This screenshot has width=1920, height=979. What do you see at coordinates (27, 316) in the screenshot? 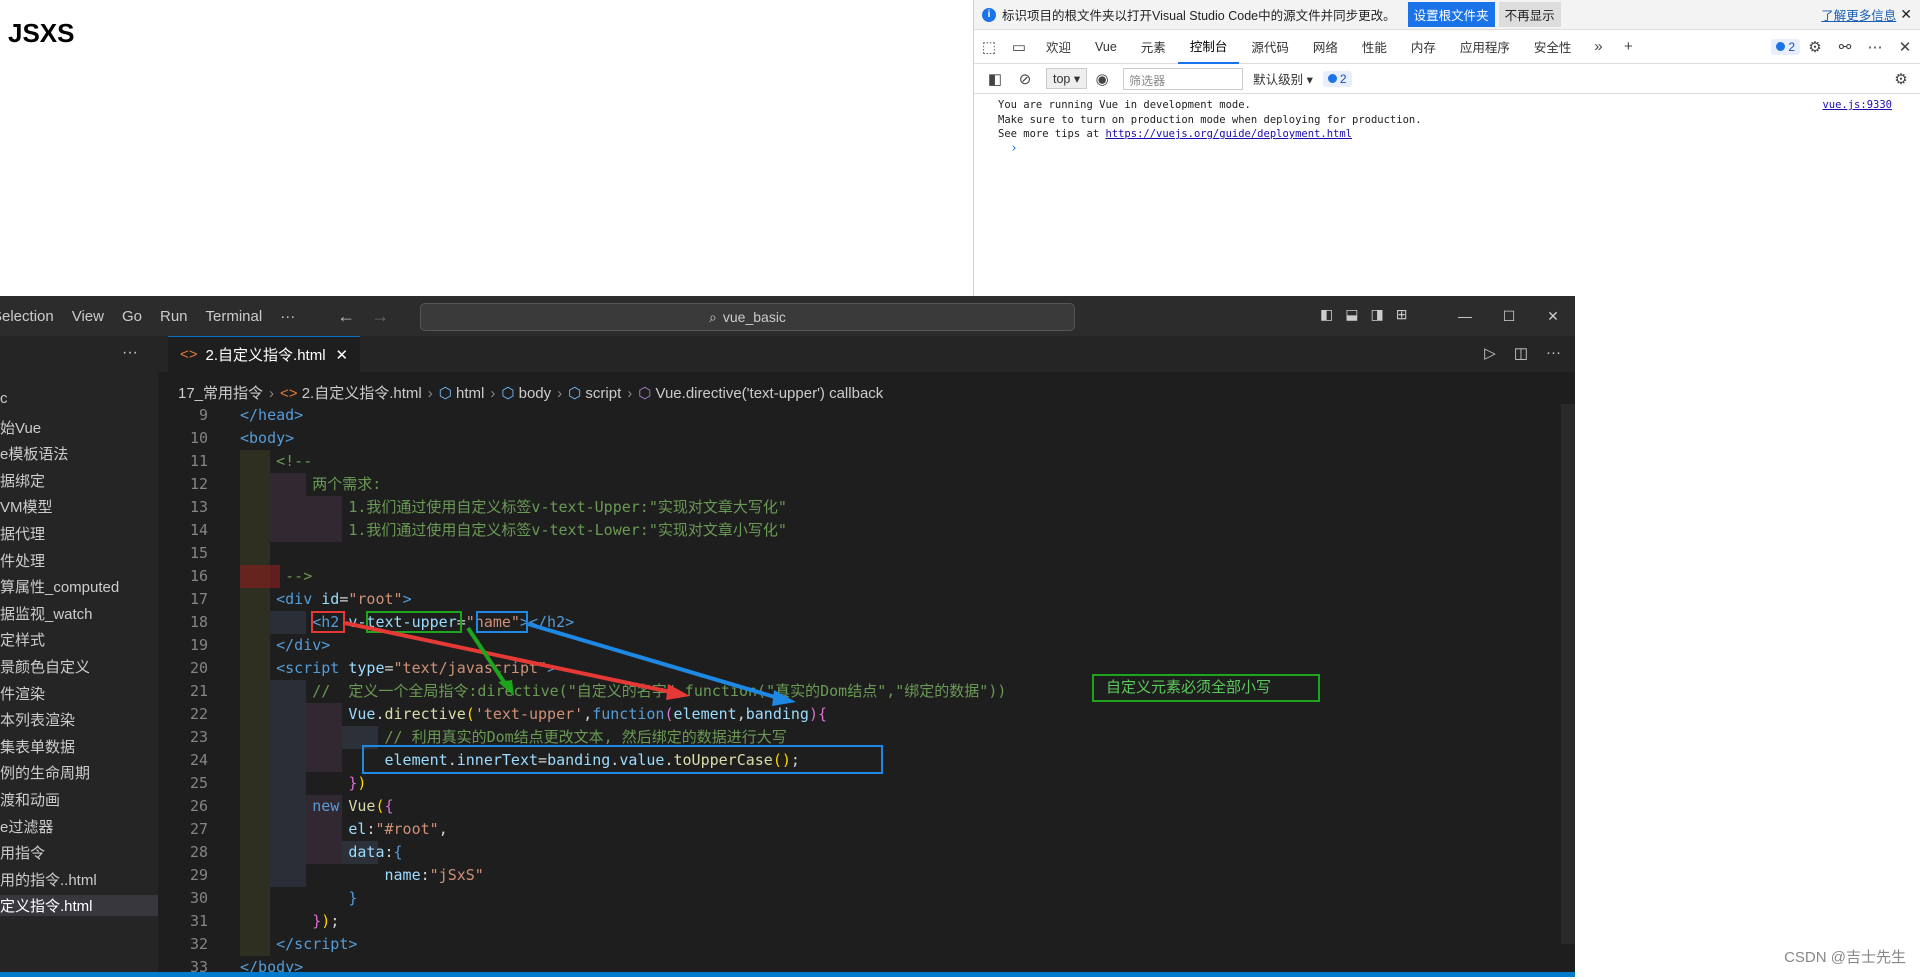
I see `menu-selection: Selection` at bounding box center [27, 316].